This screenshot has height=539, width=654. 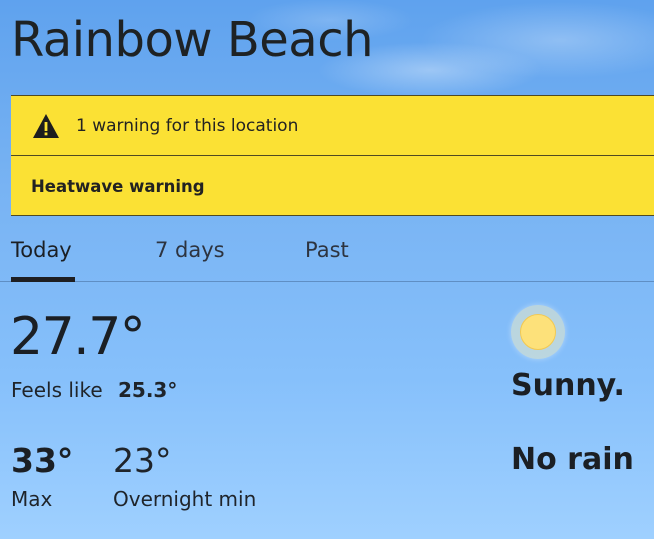 I want to click on sun-icon, so click(x=538, y=332).